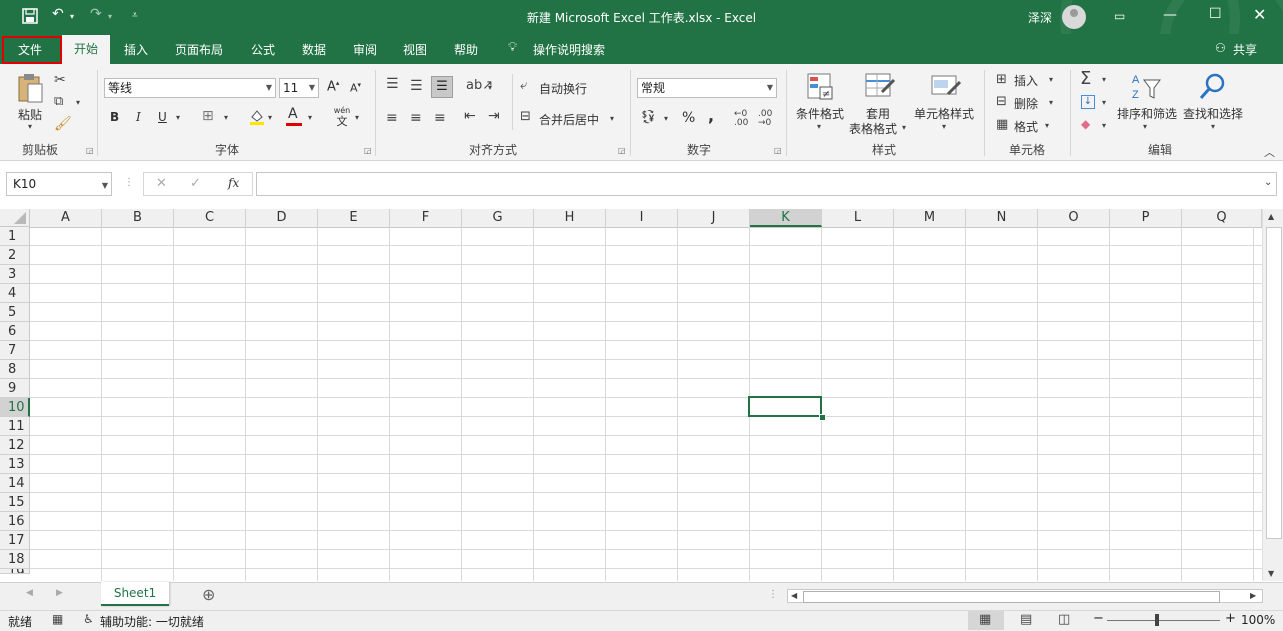  Describe the element at coordinates (415, 49) in the screenshot. I see `tab-view: 视图` at that location.